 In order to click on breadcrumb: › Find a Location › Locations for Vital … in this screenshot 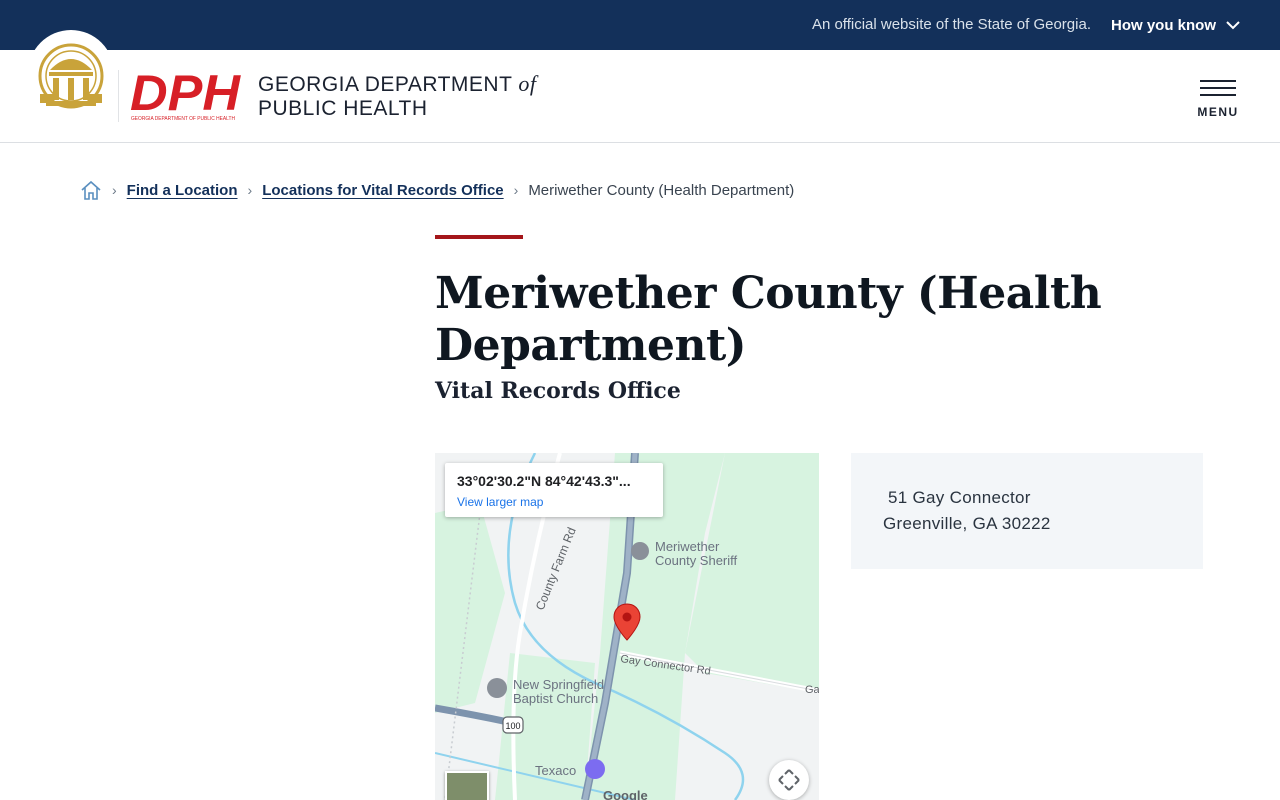, I will do `click(437, 190)`.